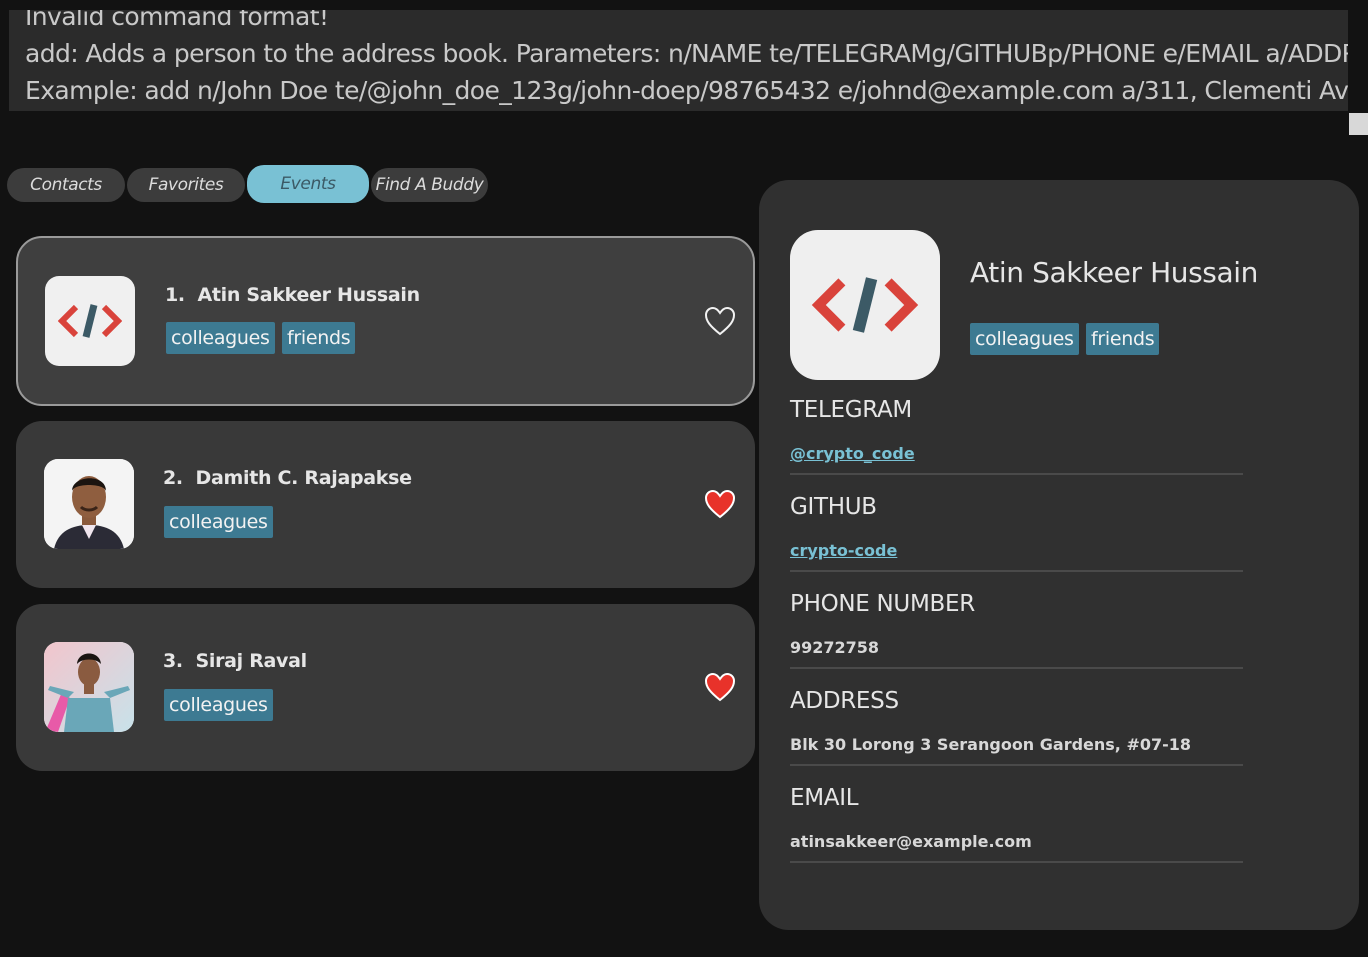  Describe the element at coordinates (911, 841) in the screenshot. I see `email-value: atinsakkeer@example.com` at that location.